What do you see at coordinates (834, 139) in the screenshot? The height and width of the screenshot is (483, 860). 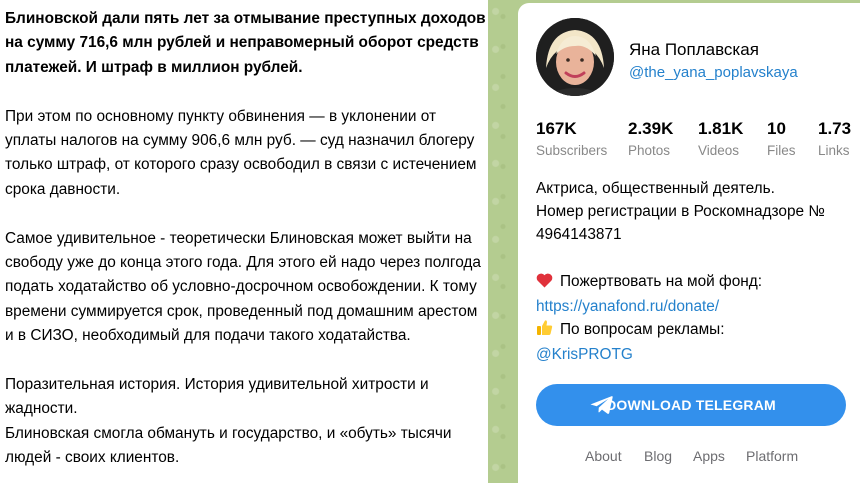 I see `stat-links: 1.73 Links` at bounding box center [834, 139].